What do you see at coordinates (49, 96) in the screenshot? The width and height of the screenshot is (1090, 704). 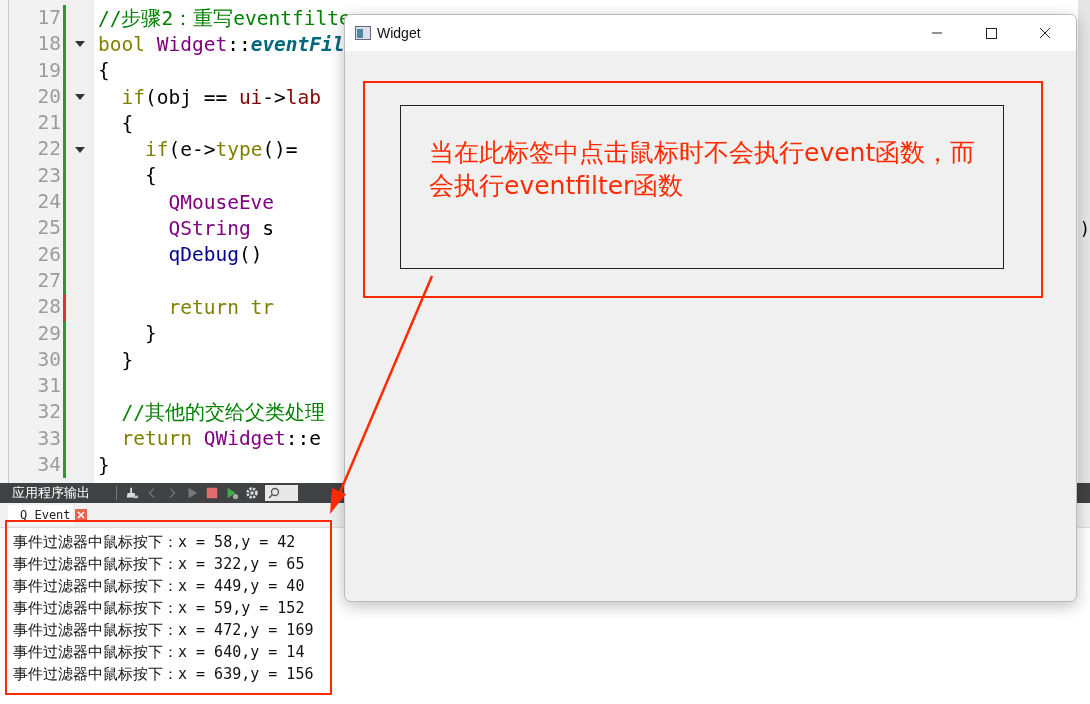 I see `line-number: 20` at bounding box center [49, 96].